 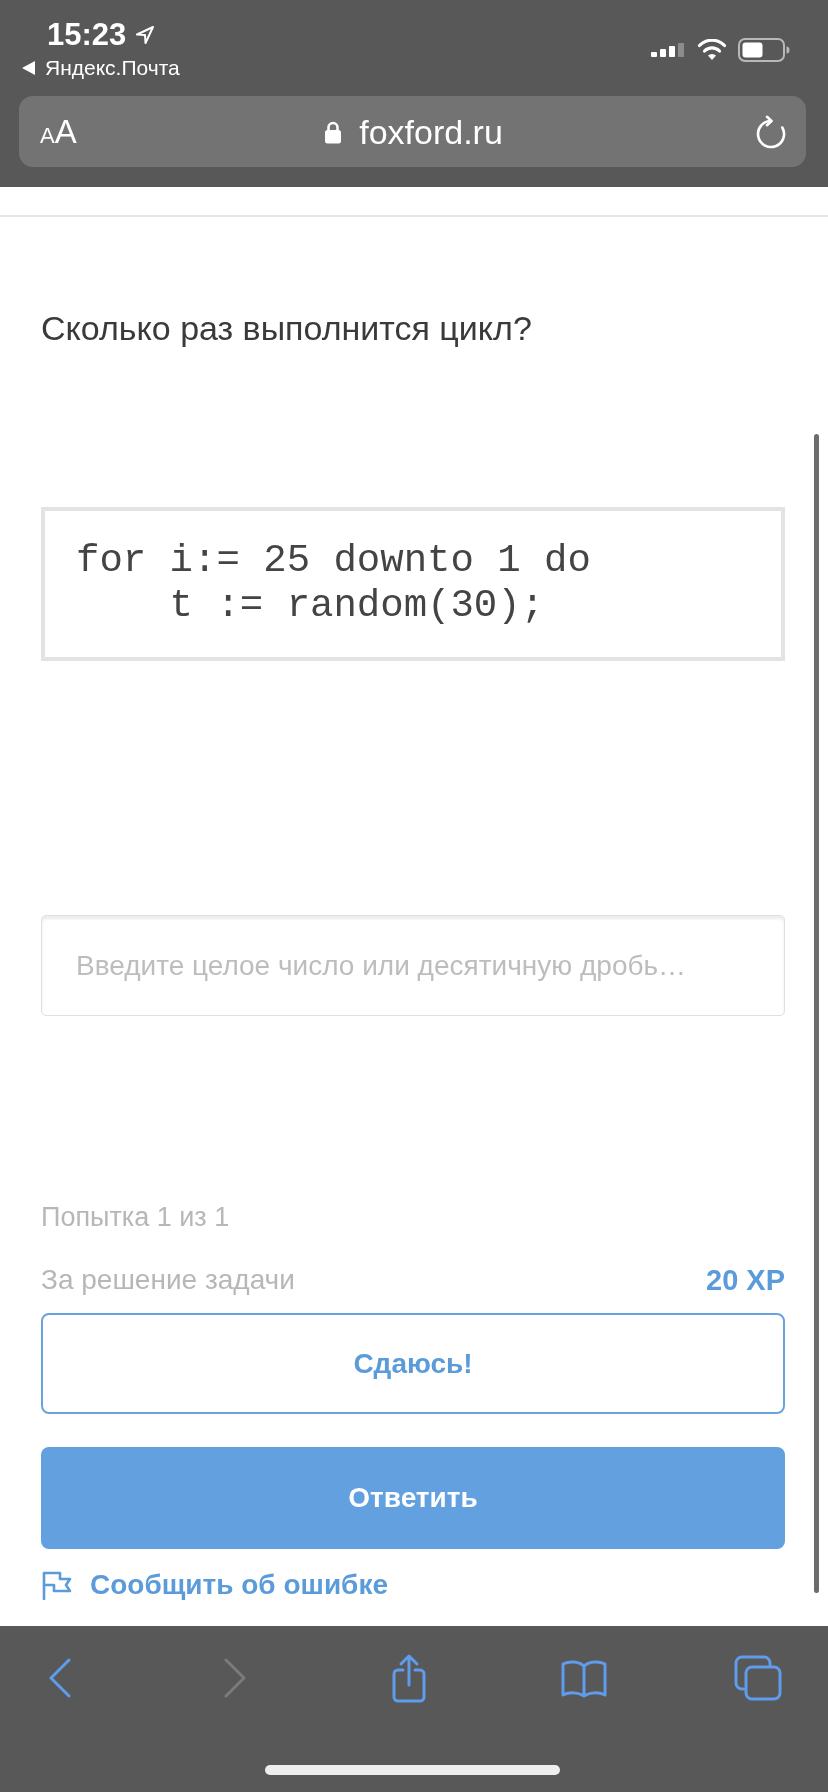 I want to click on secondary-button: Сдаюсь!, so click(x=413, y=1363).